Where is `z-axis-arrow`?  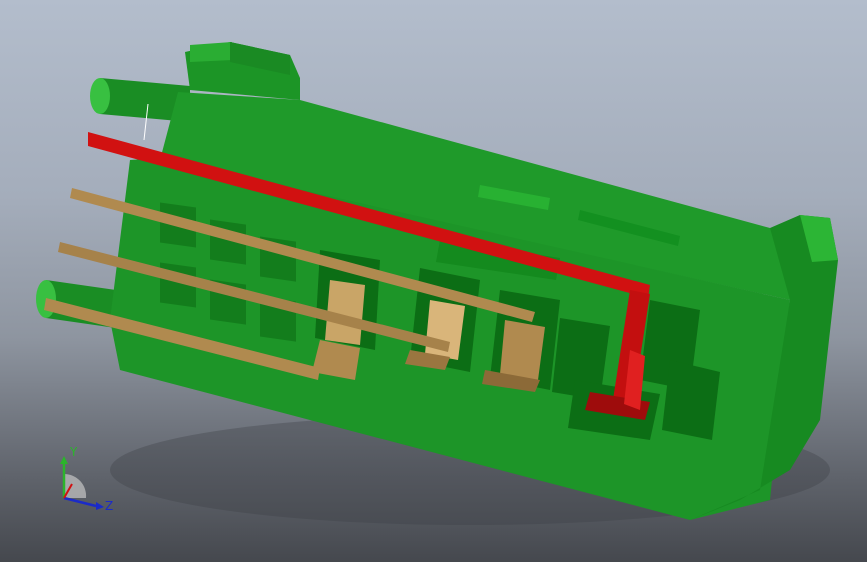
z-axis-arrow is located at coordinates (80, 502).